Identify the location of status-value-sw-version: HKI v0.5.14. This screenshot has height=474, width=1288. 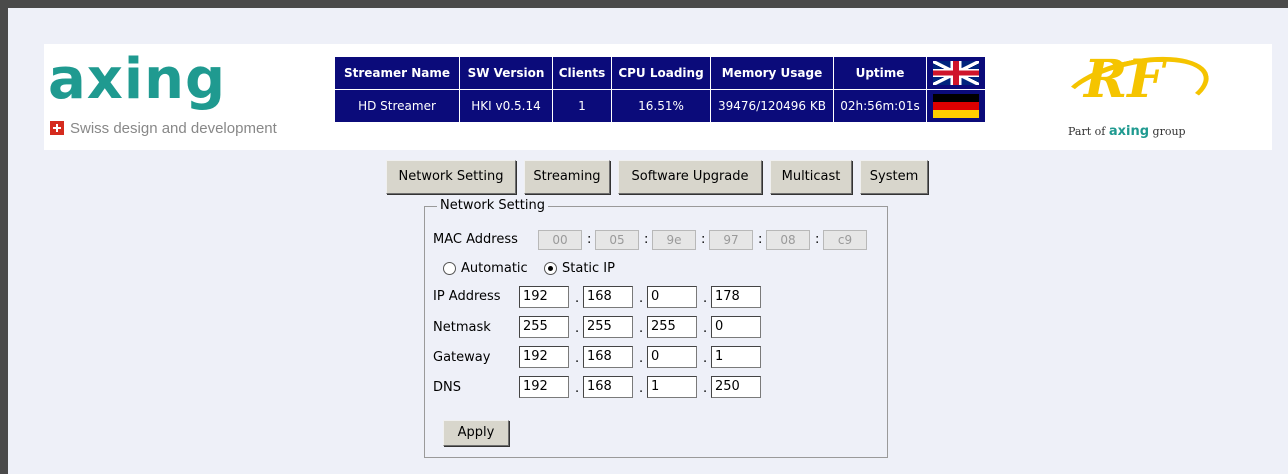
(506, 106).